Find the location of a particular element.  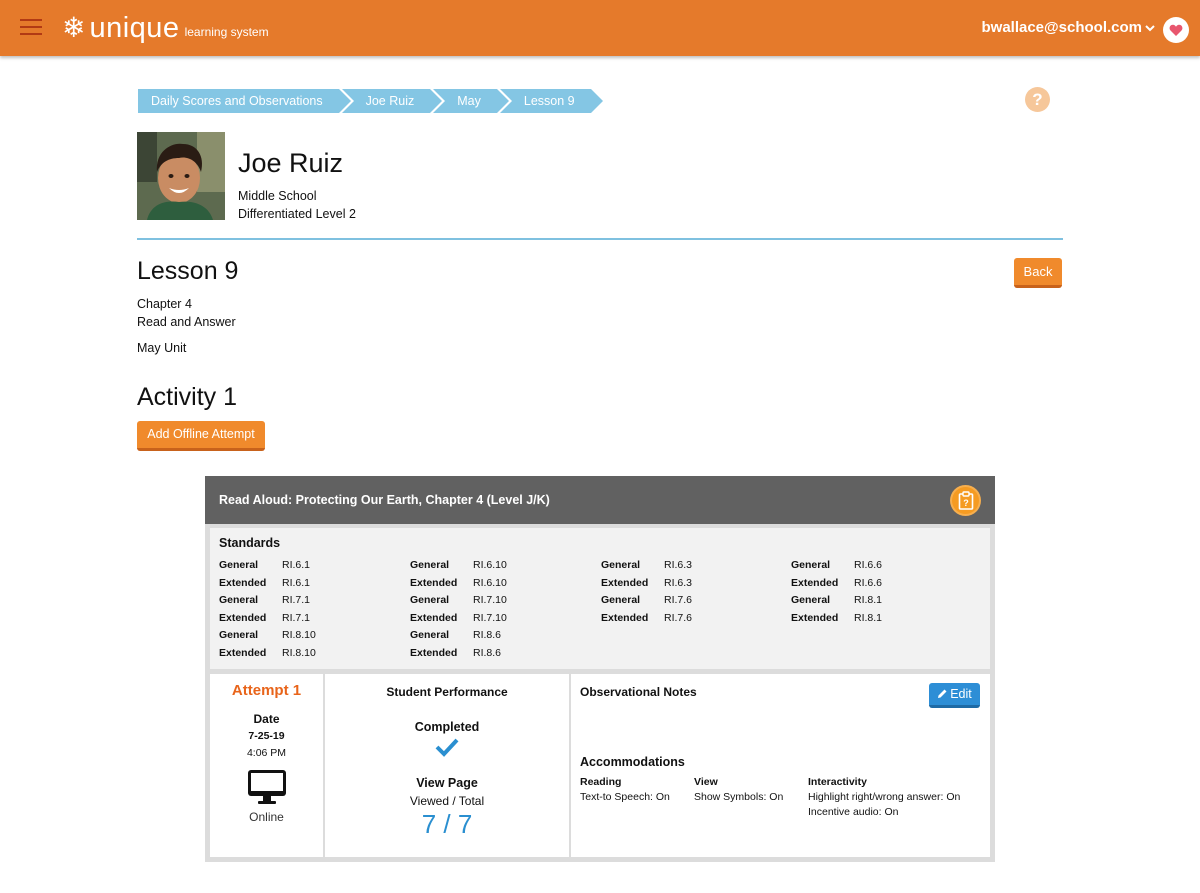

attempt-title: Attempt 1 is located at coordinates (266, 690).